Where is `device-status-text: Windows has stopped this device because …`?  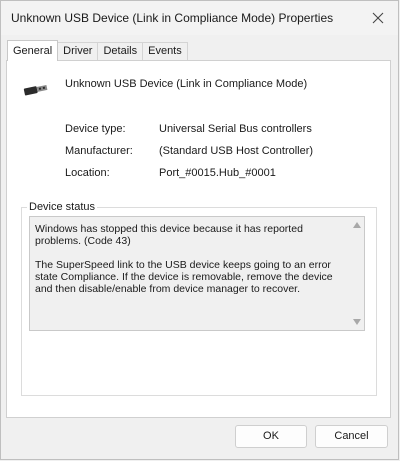
device-status-text: Windows has stopped this device because … is located at coordinates (184, 259).